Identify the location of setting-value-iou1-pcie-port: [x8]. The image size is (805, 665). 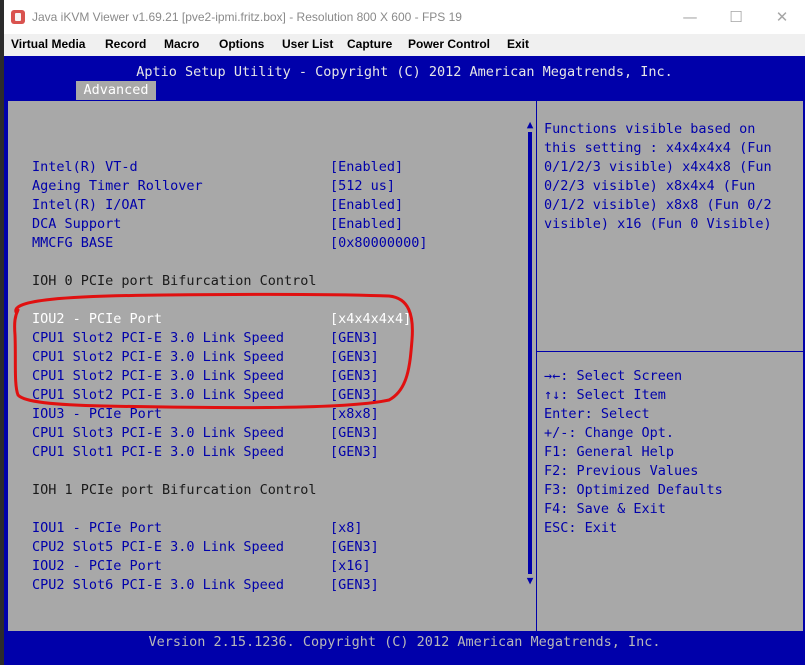
(346, 528).